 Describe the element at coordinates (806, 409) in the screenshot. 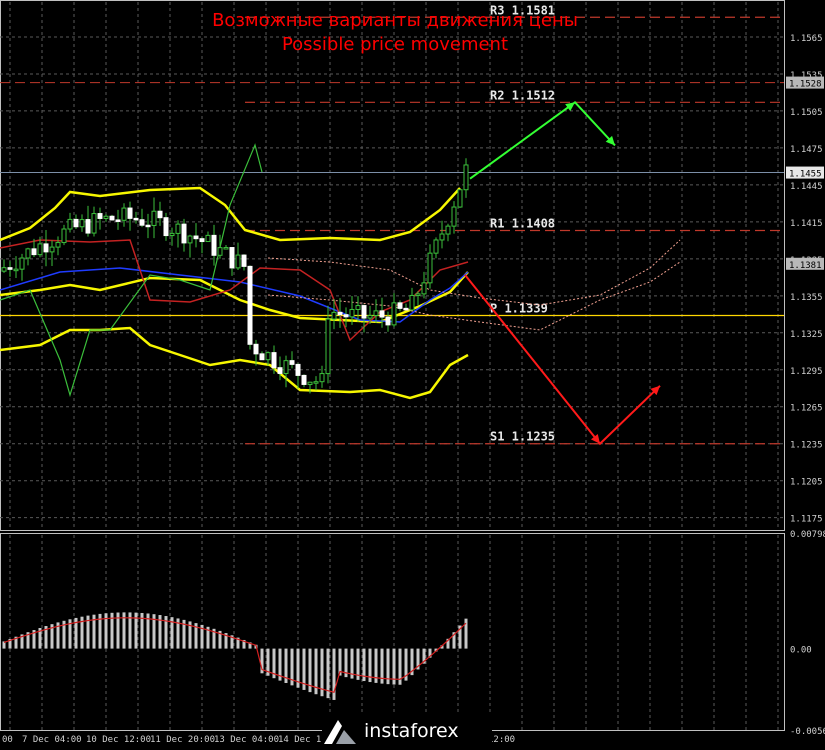

I see `y-tick-label: 1.1265` at that location.